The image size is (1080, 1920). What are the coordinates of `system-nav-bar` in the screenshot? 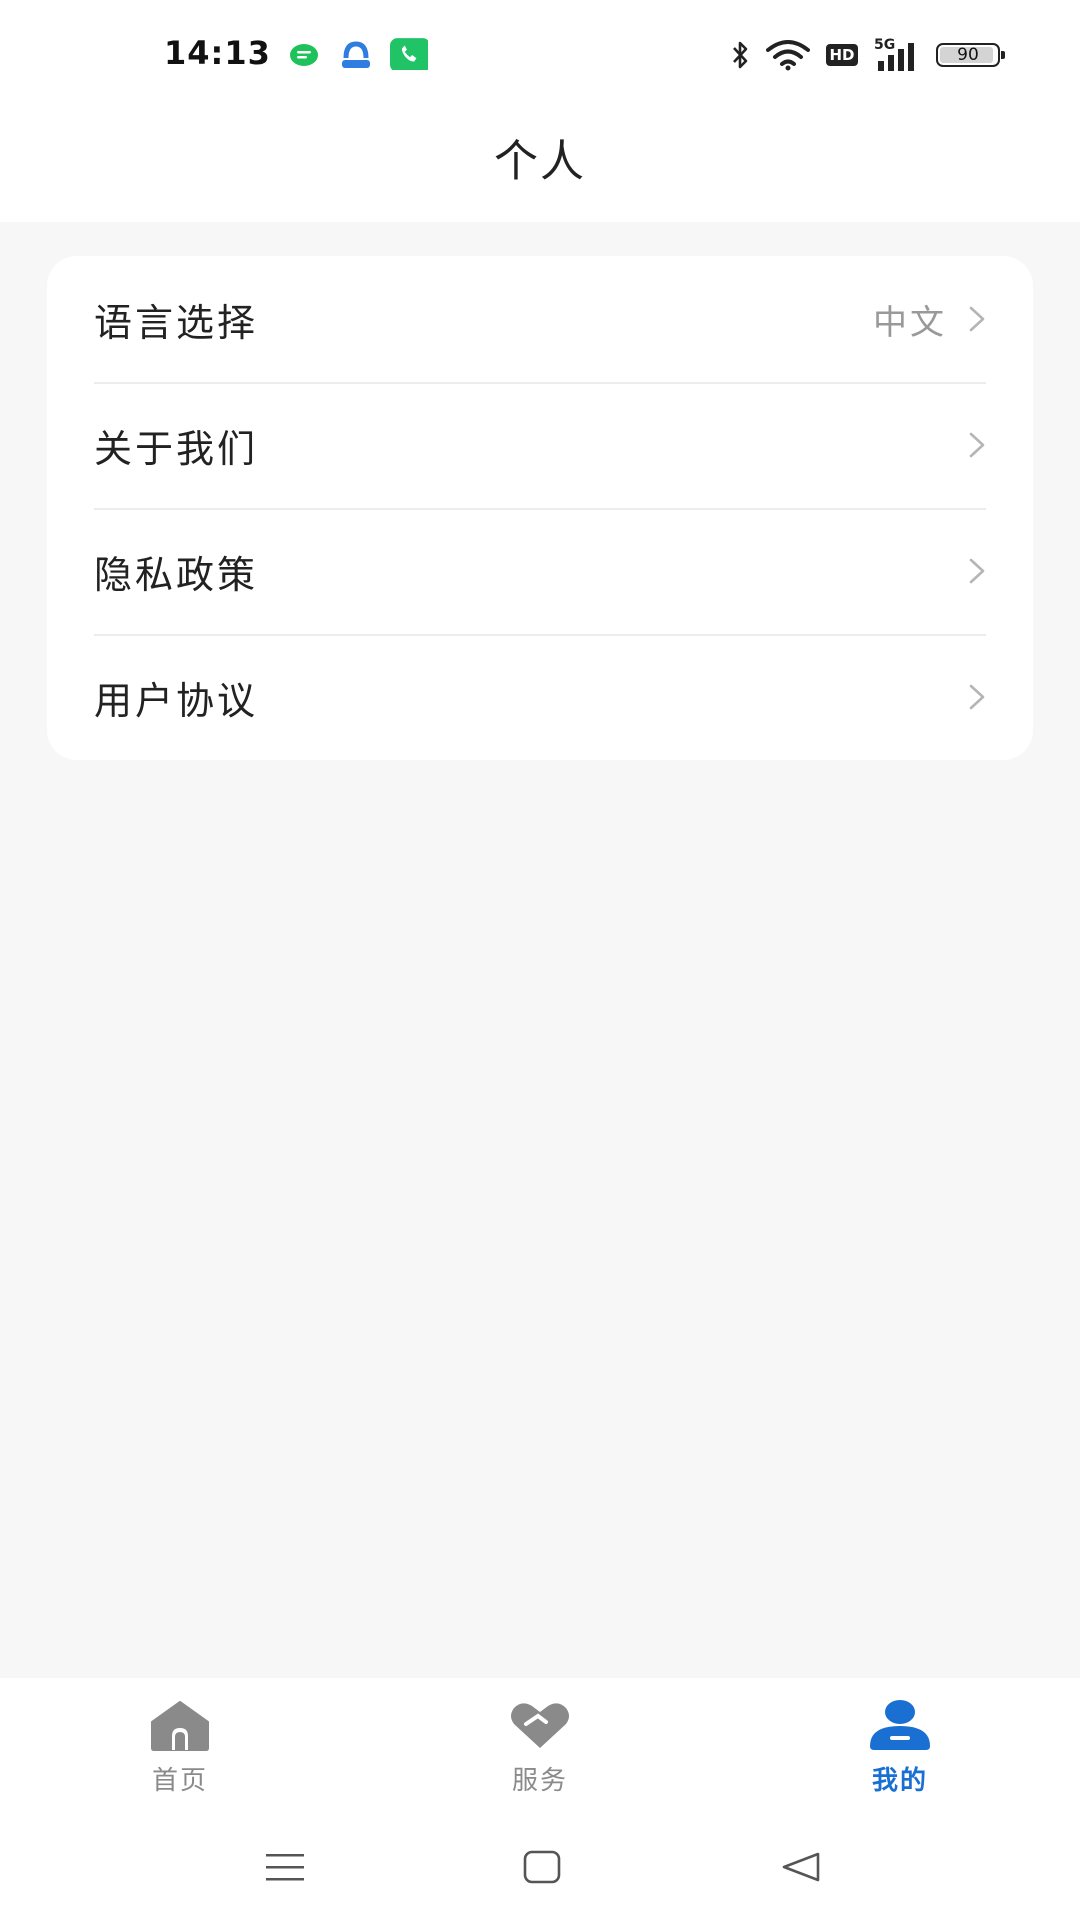 It's located at (540, 1875).